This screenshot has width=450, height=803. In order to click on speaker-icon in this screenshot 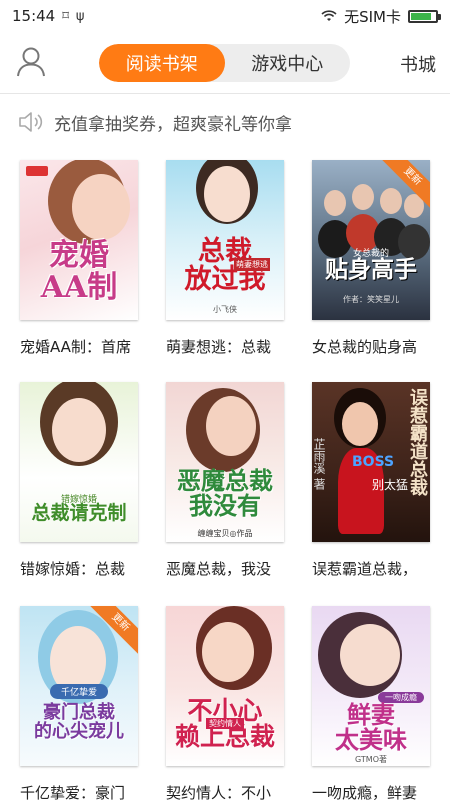, I will do `click(31, 122)`.